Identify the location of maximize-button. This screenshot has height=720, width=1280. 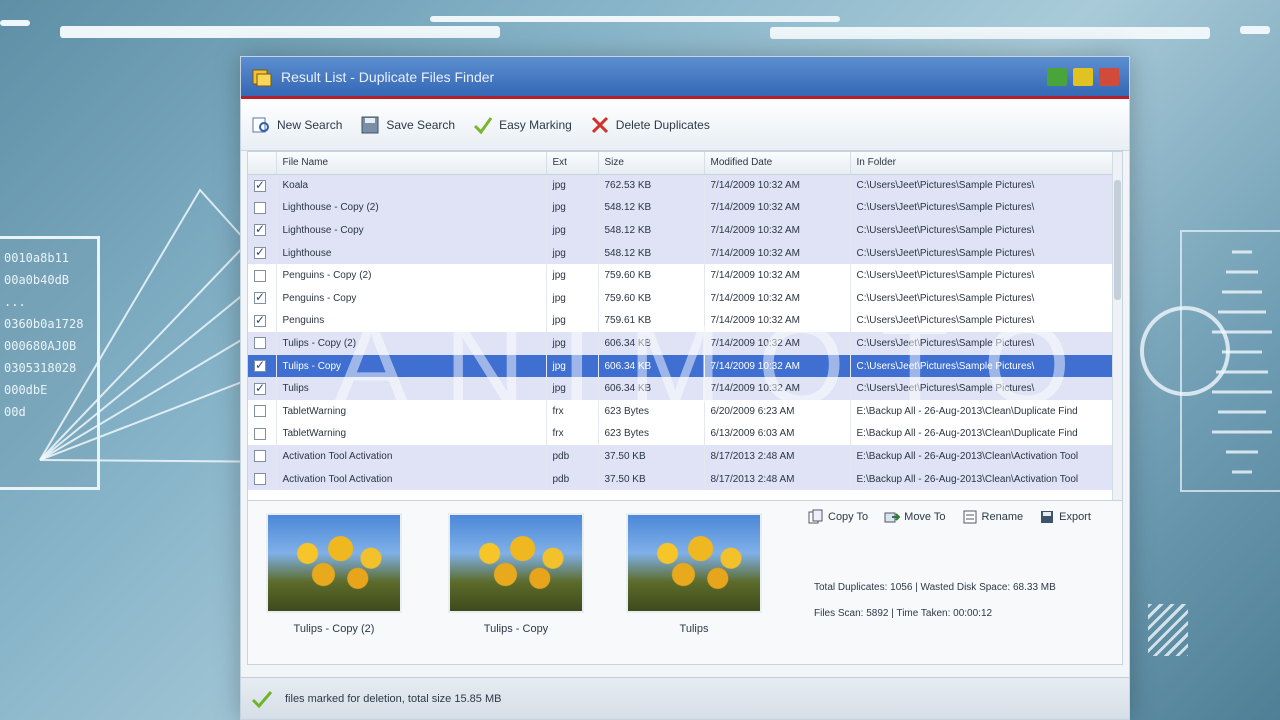
(1083, 76).